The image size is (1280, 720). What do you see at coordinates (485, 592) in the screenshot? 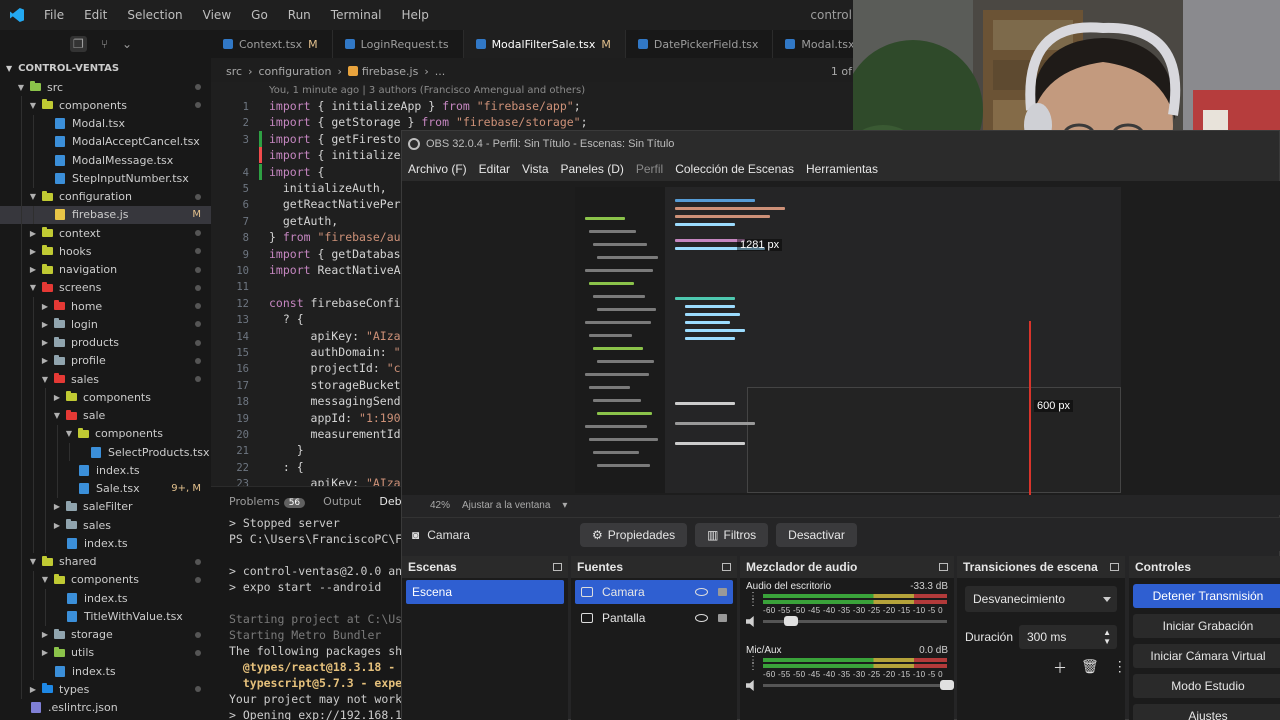
I see `scene-item: Escena` at bounding box center [485, 592].